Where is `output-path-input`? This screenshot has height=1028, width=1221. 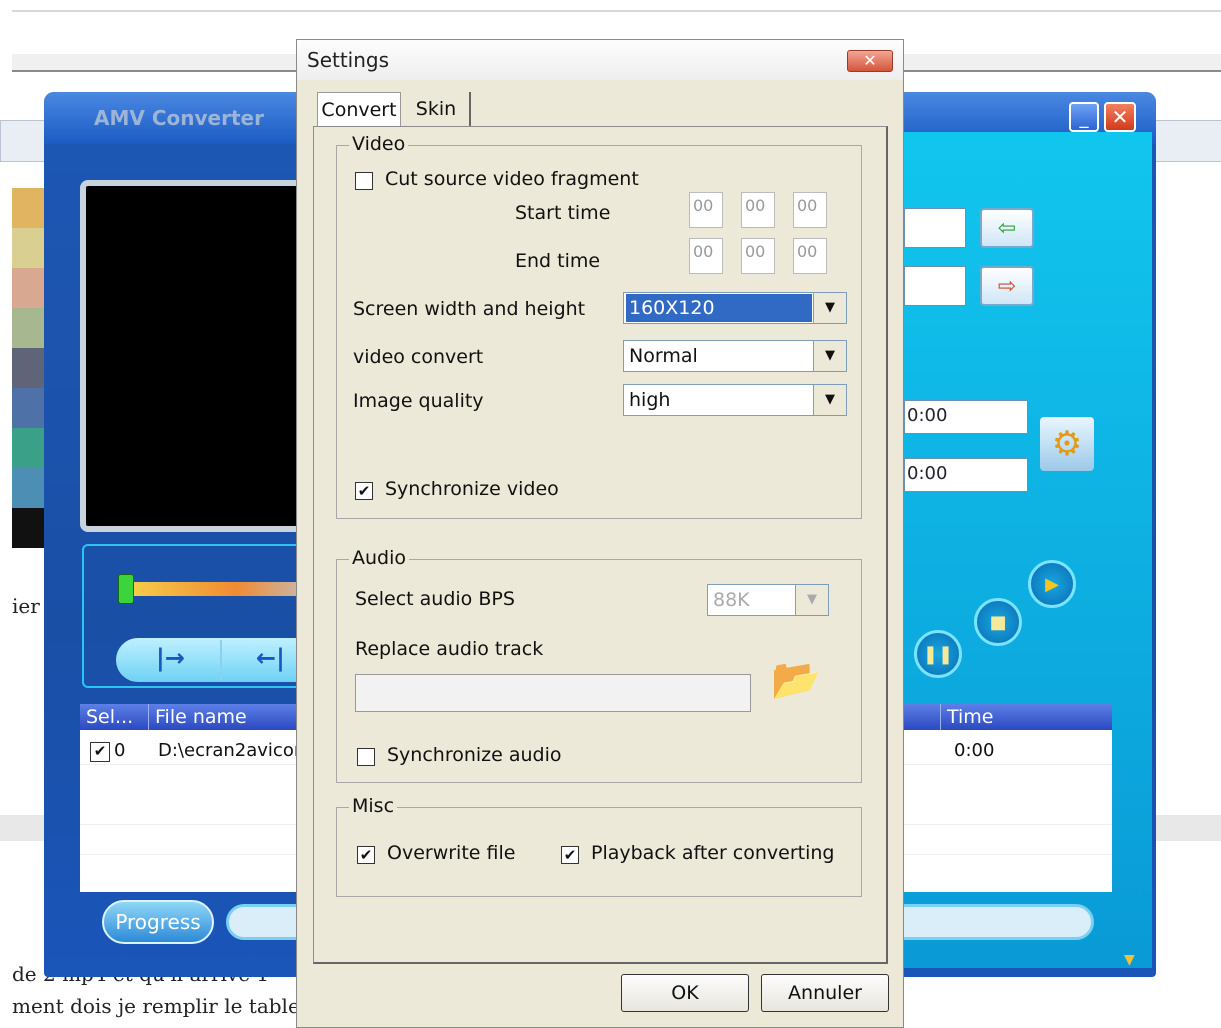 output-path-input is located at coordinates (935, 286).